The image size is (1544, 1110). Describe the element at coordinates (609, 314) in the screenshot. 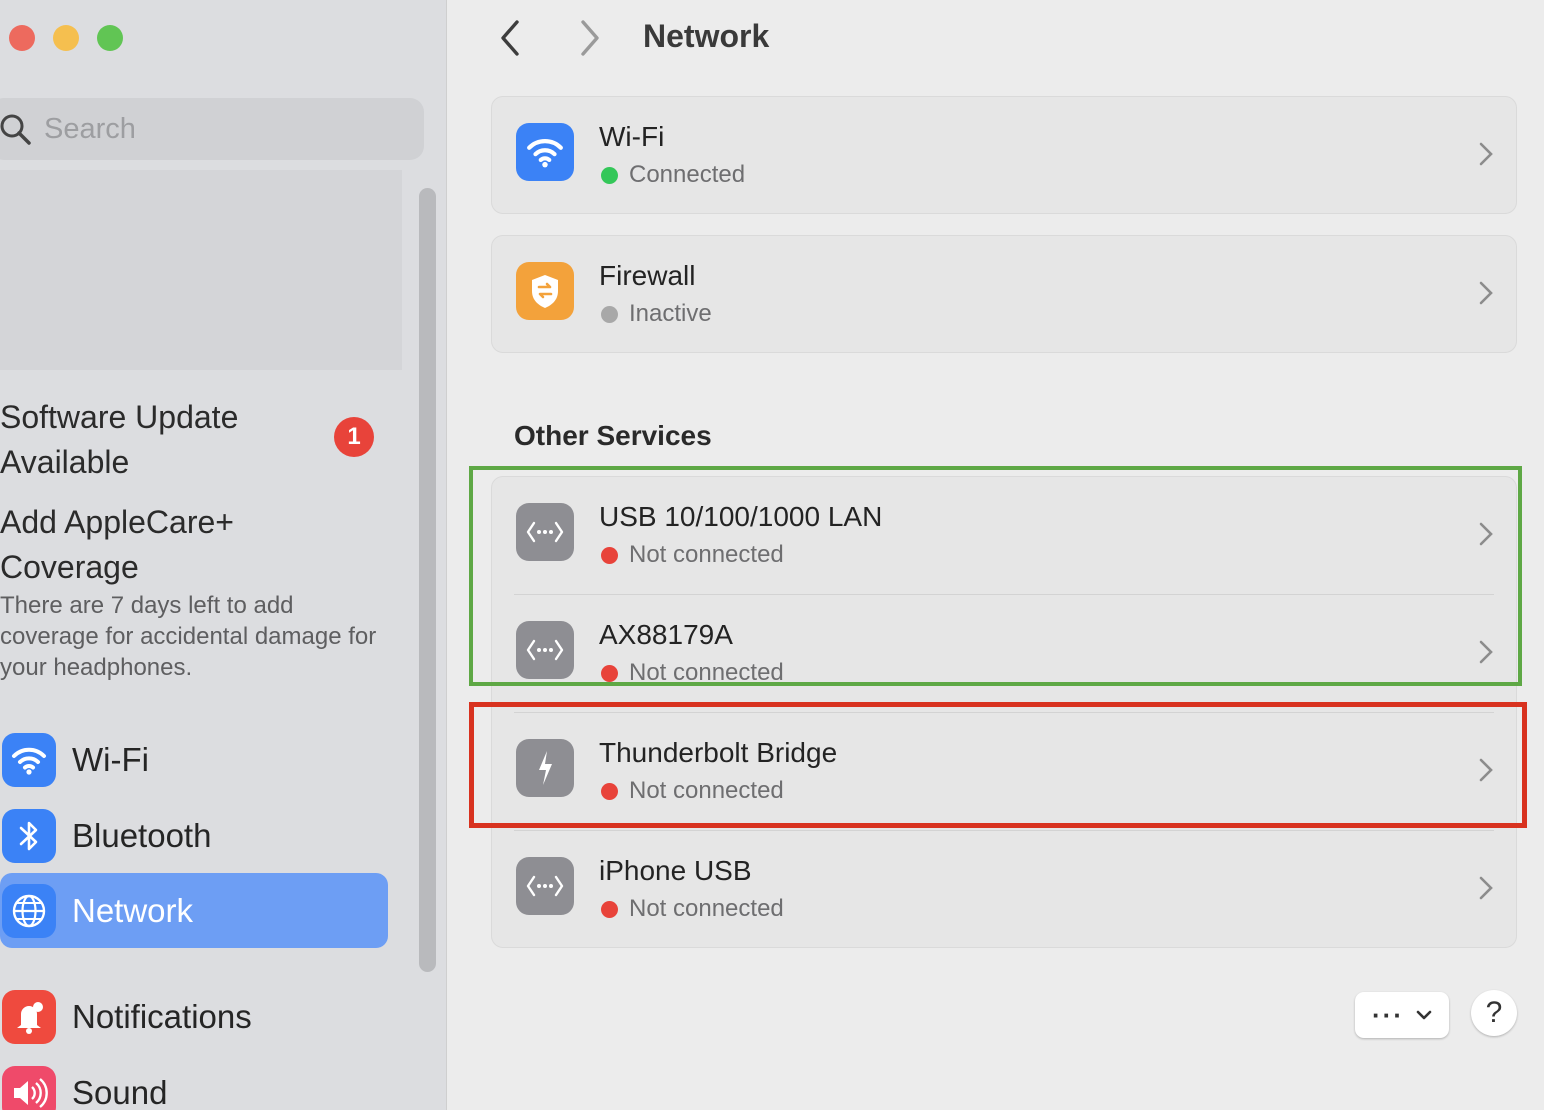

I see `status-dot-gray` at that location.